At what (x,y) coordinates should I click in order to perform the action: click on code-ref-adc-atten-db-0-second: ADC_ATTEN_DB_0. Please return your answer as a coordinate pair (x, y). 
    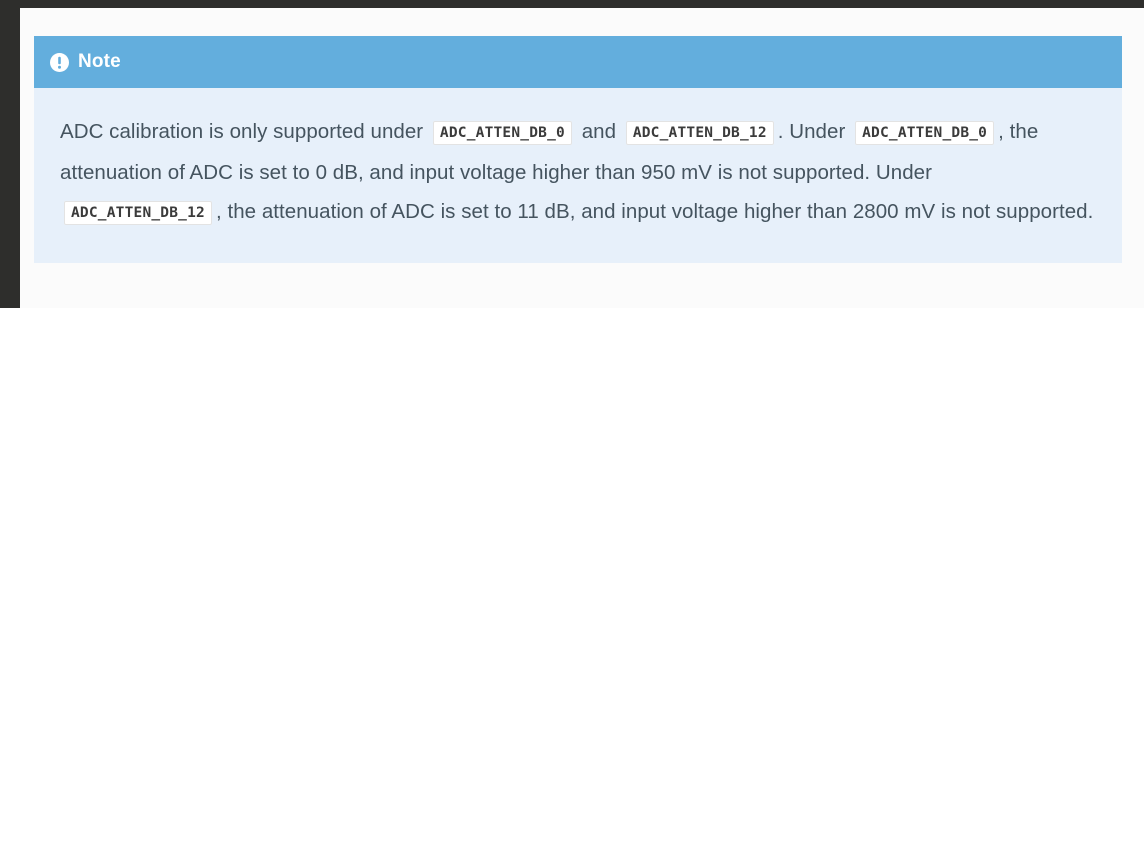
    Looking at the image, I should click on (925, 133).